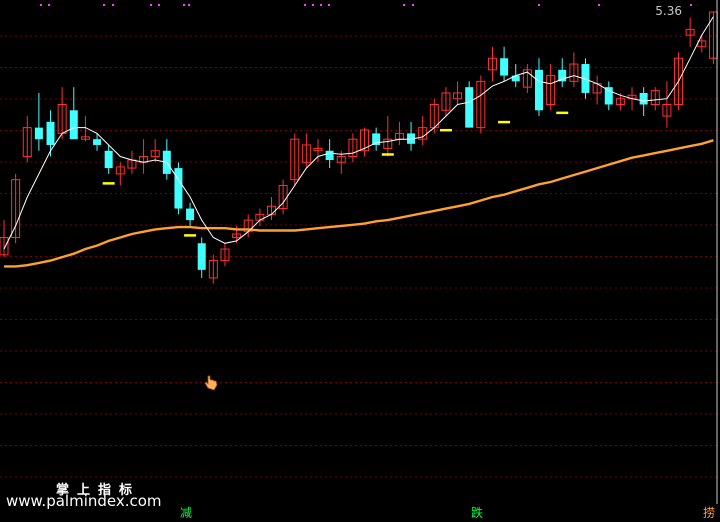 This screenshot has width=720, height=522. What do you see at coordinates (709, 513) in the screenshot?
I see `signal-label-3: 捞` at bounding box center [709, 513].